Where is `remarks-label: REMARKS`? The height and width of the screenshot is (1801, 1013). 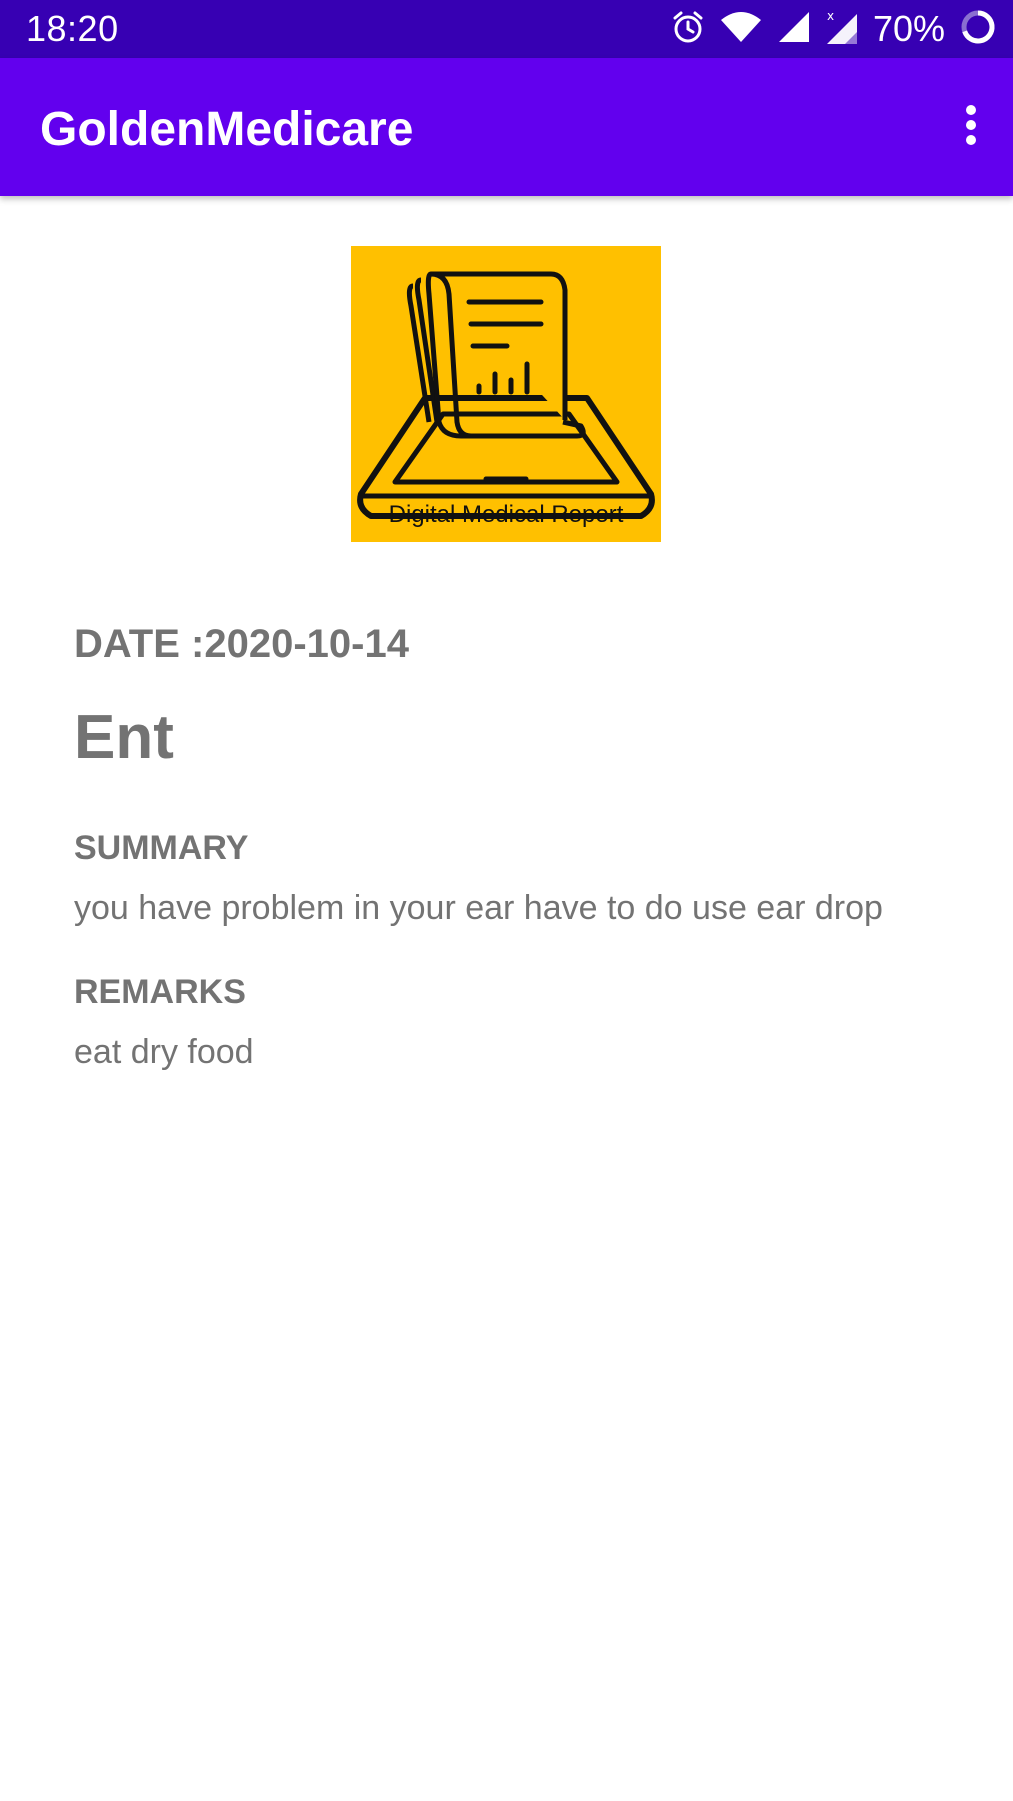
remarks-label: REMARKS is located at coordinates (160, 992).